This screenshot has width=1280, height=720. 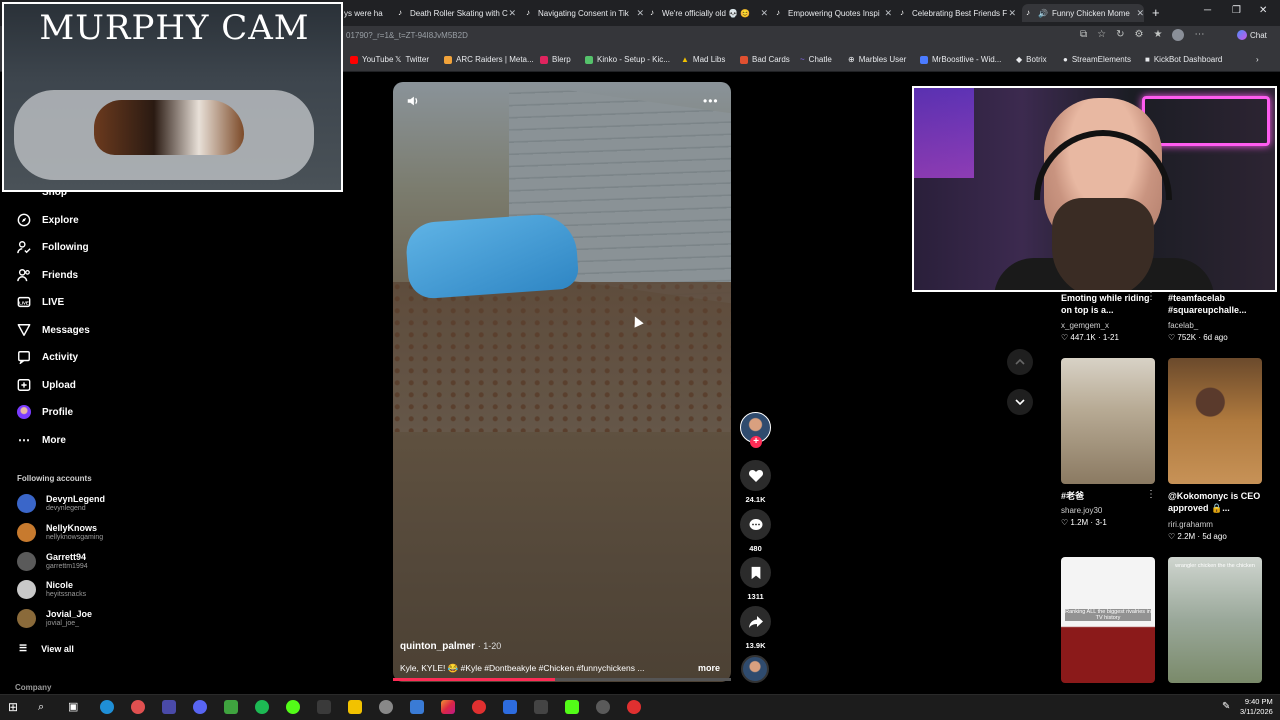 I want to click on browser-tab: ys were ha, so click(x=364, y=13).